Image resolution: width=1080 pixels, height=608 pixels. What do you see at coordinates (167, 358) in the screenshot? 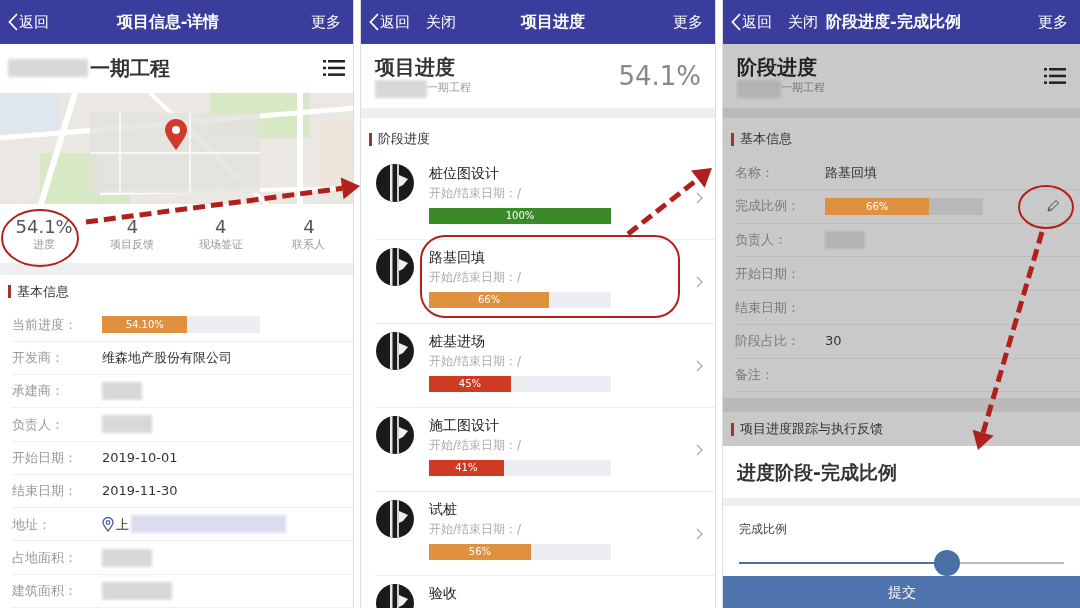
I see `field-value: 维森地产股份有限公司` at bounding box center [167, 358].